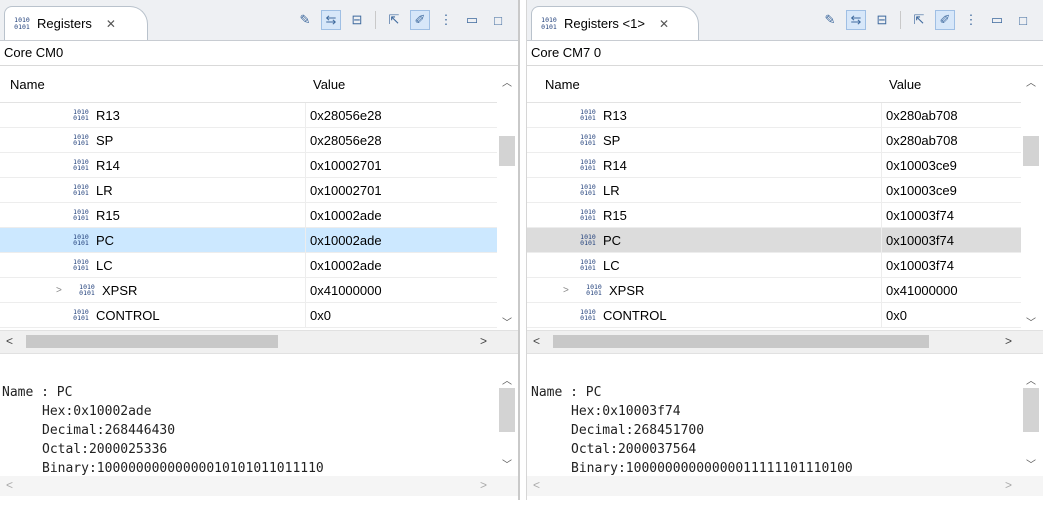 The height and width of the screenshot is (516, 1043). What do you see at coordinates (774, 215) in the screenshot?
I see `table-row: 1010 0101 R15 0x10003f74` at bounding box center [774, 215].